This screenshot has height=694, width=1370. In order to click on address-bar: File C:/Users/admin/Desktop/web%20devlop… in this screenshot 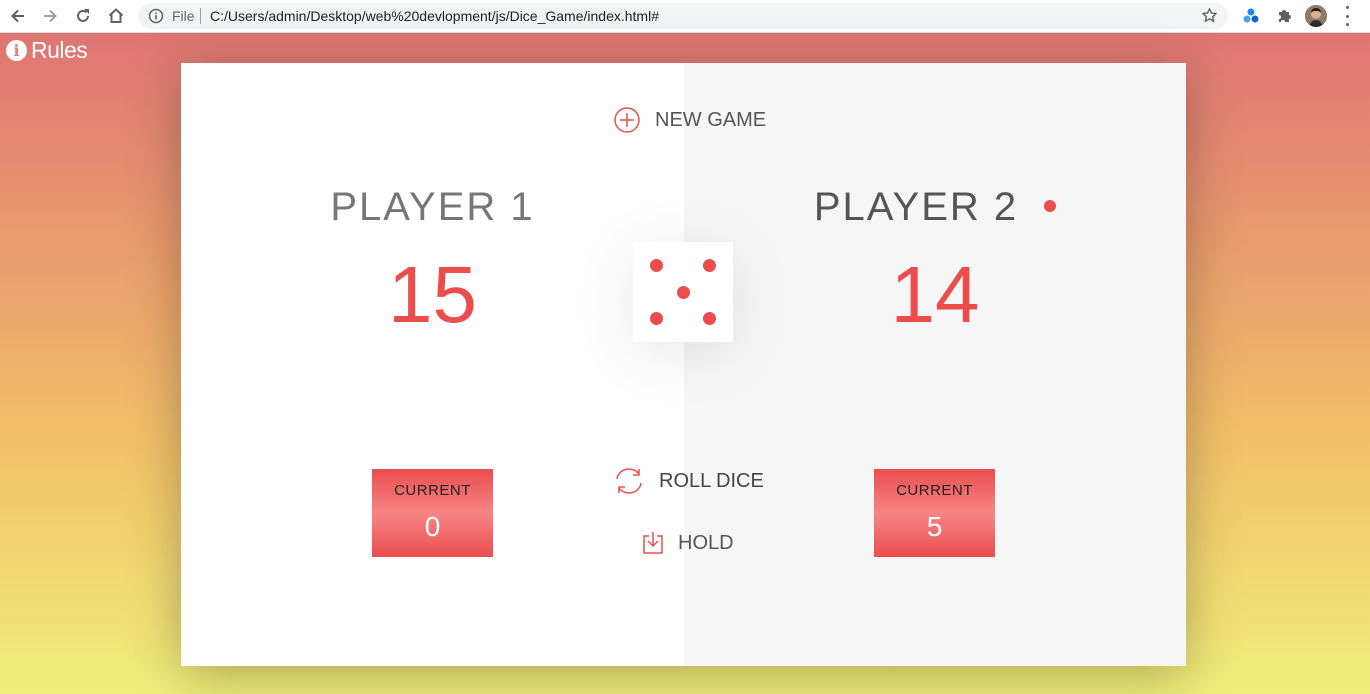, I will do `click(683, 16)`.